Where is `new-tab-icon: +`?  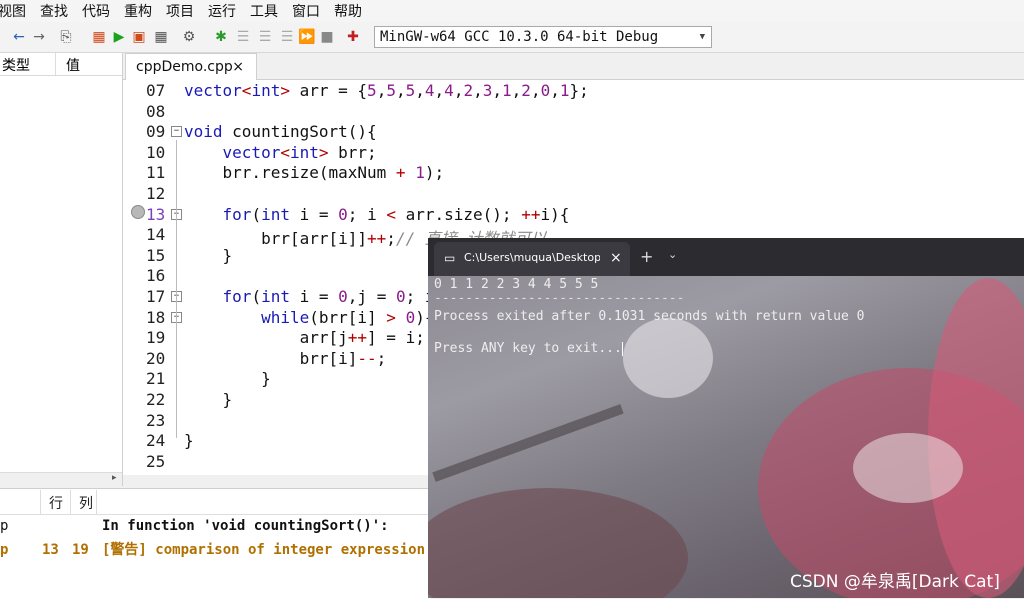
new-tab-icon: + is located at coordinates (646, 256).